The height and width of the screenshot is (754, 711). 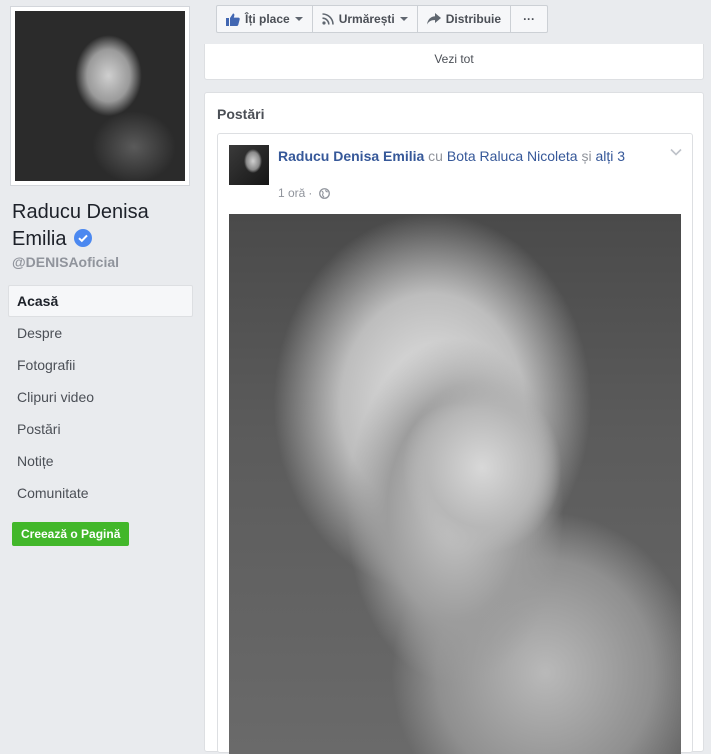 What do you see at coordinates (328, 19) in the screenshot?
I see `rss-icon` at bounding box center [328, 19].